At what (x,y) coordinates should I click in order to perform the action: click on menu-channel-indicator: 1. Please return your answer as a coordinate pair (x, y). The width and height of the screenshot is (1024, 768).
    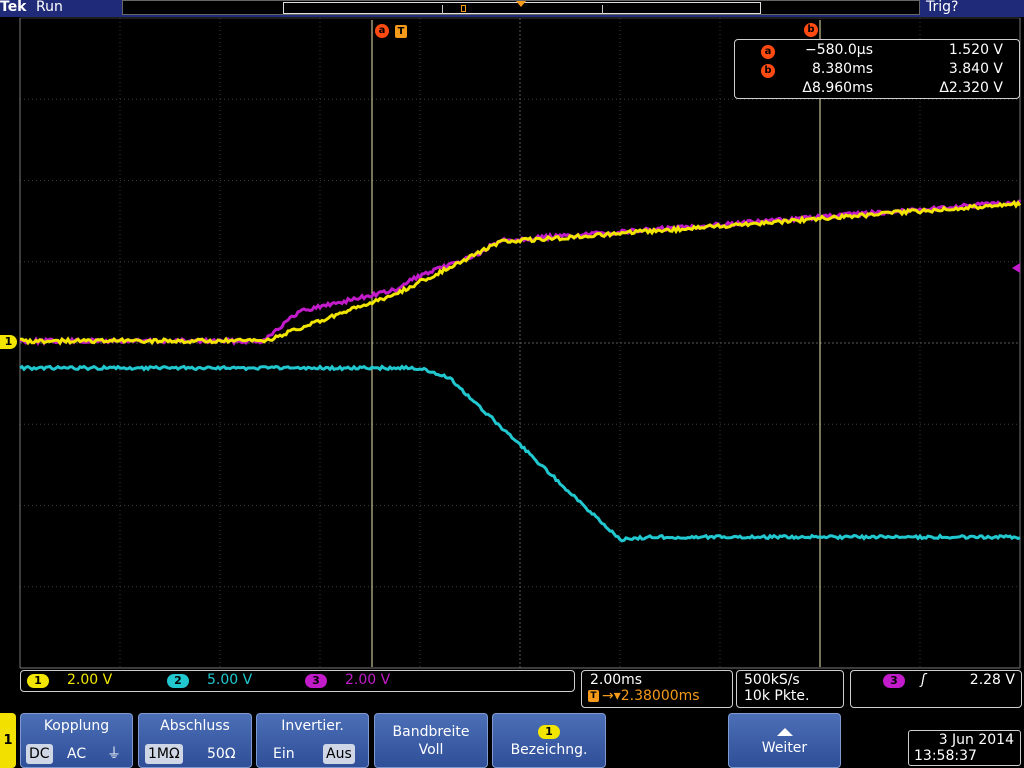
    Looking at the image, I should click on (8, 740).